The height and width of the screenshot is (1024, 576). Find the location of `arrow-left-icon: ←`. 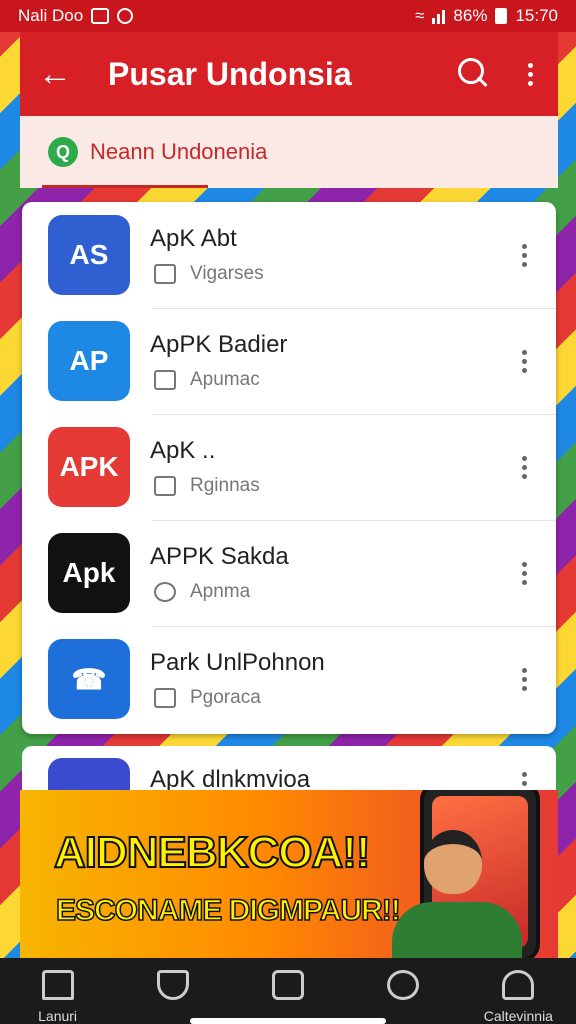

arrow-left-icon: ← is located at coordinates (60, 74).